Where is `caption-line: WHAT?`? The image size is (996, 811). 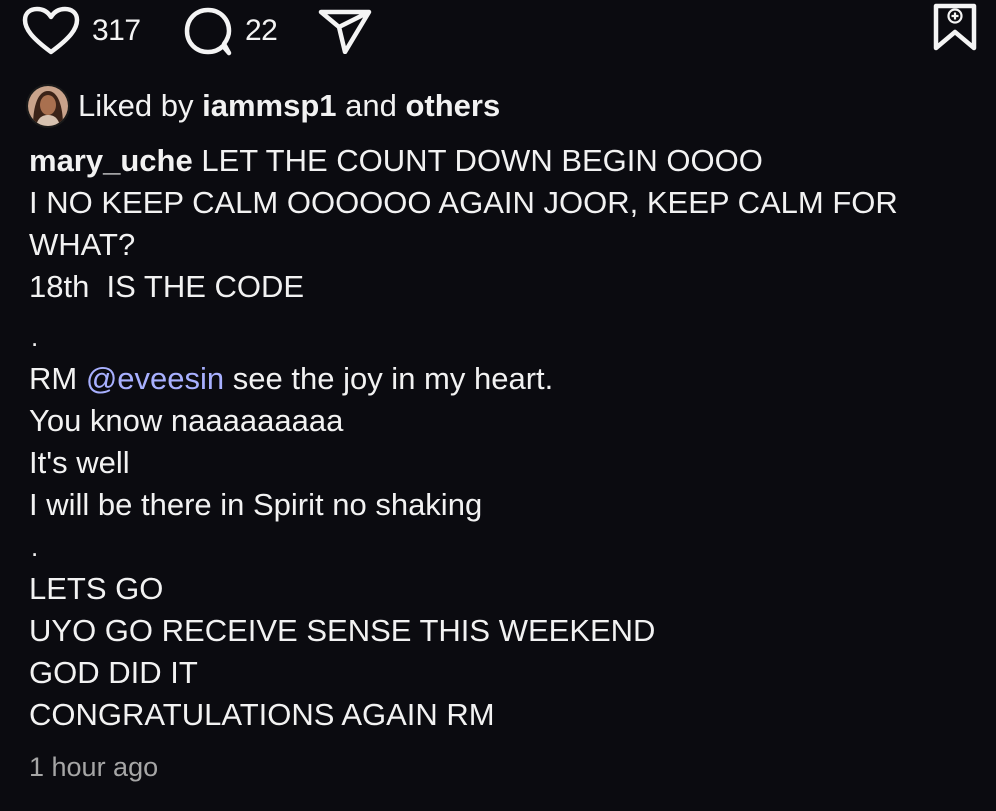 caption-line: WHAT? is located at coordinates (82, 244).